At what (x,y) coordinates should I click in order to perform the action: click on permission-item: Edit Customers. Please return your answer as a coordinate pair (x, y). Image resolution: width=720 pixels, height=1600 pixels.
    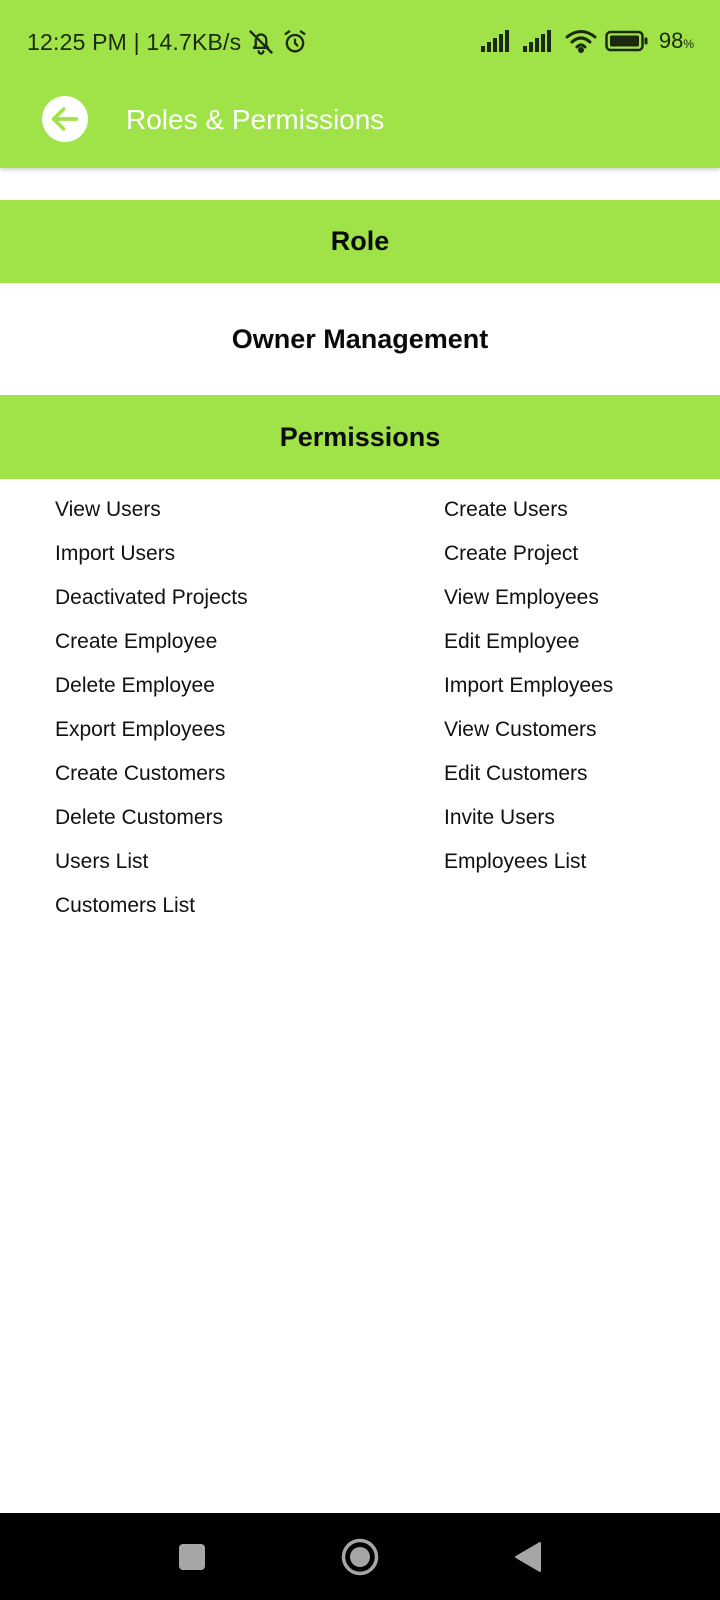
    Looking at the image, I should click on (516, 773).